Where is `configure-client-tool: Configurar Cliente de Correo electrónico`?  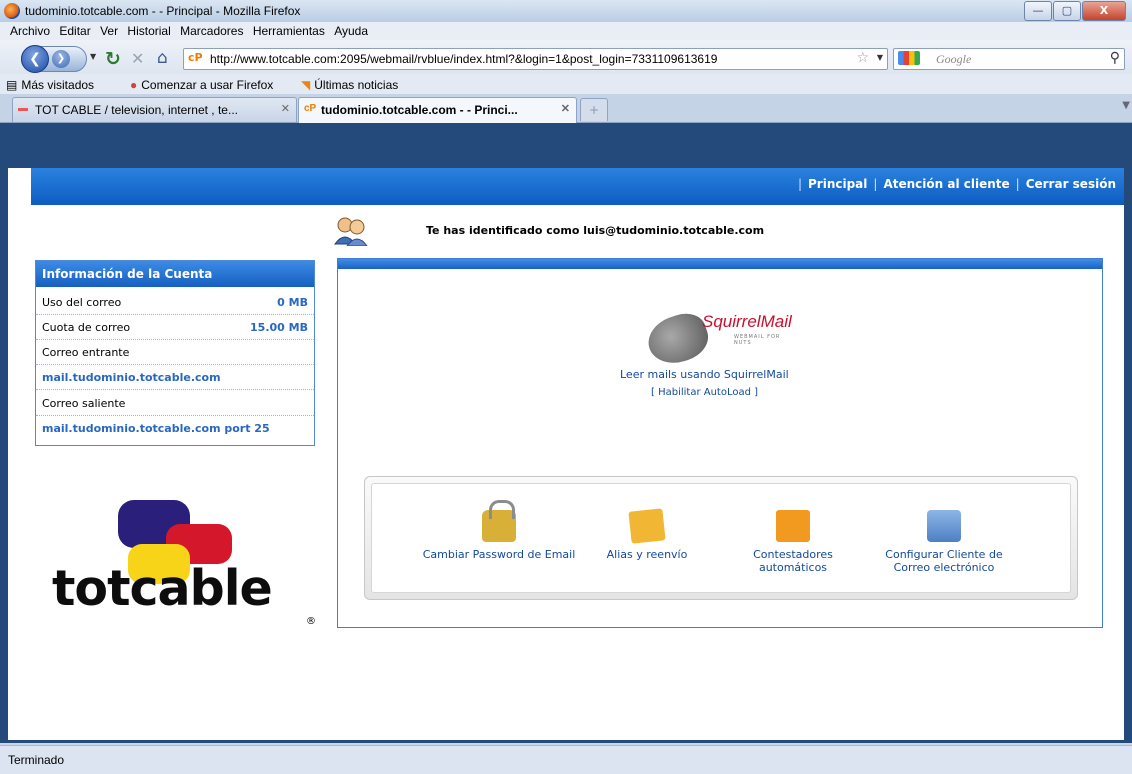
configure-client-tool: Configurar Cliente de Correo electrónico is located at coordinates (944, 542).